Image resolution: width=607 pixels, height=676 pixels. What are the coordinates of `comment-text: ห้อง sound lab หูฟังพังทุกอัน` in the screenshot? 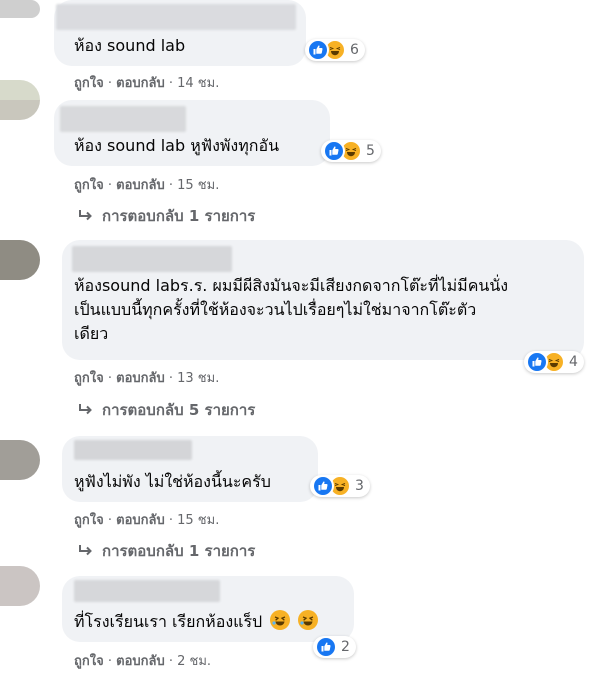 It's located at (177, 145).